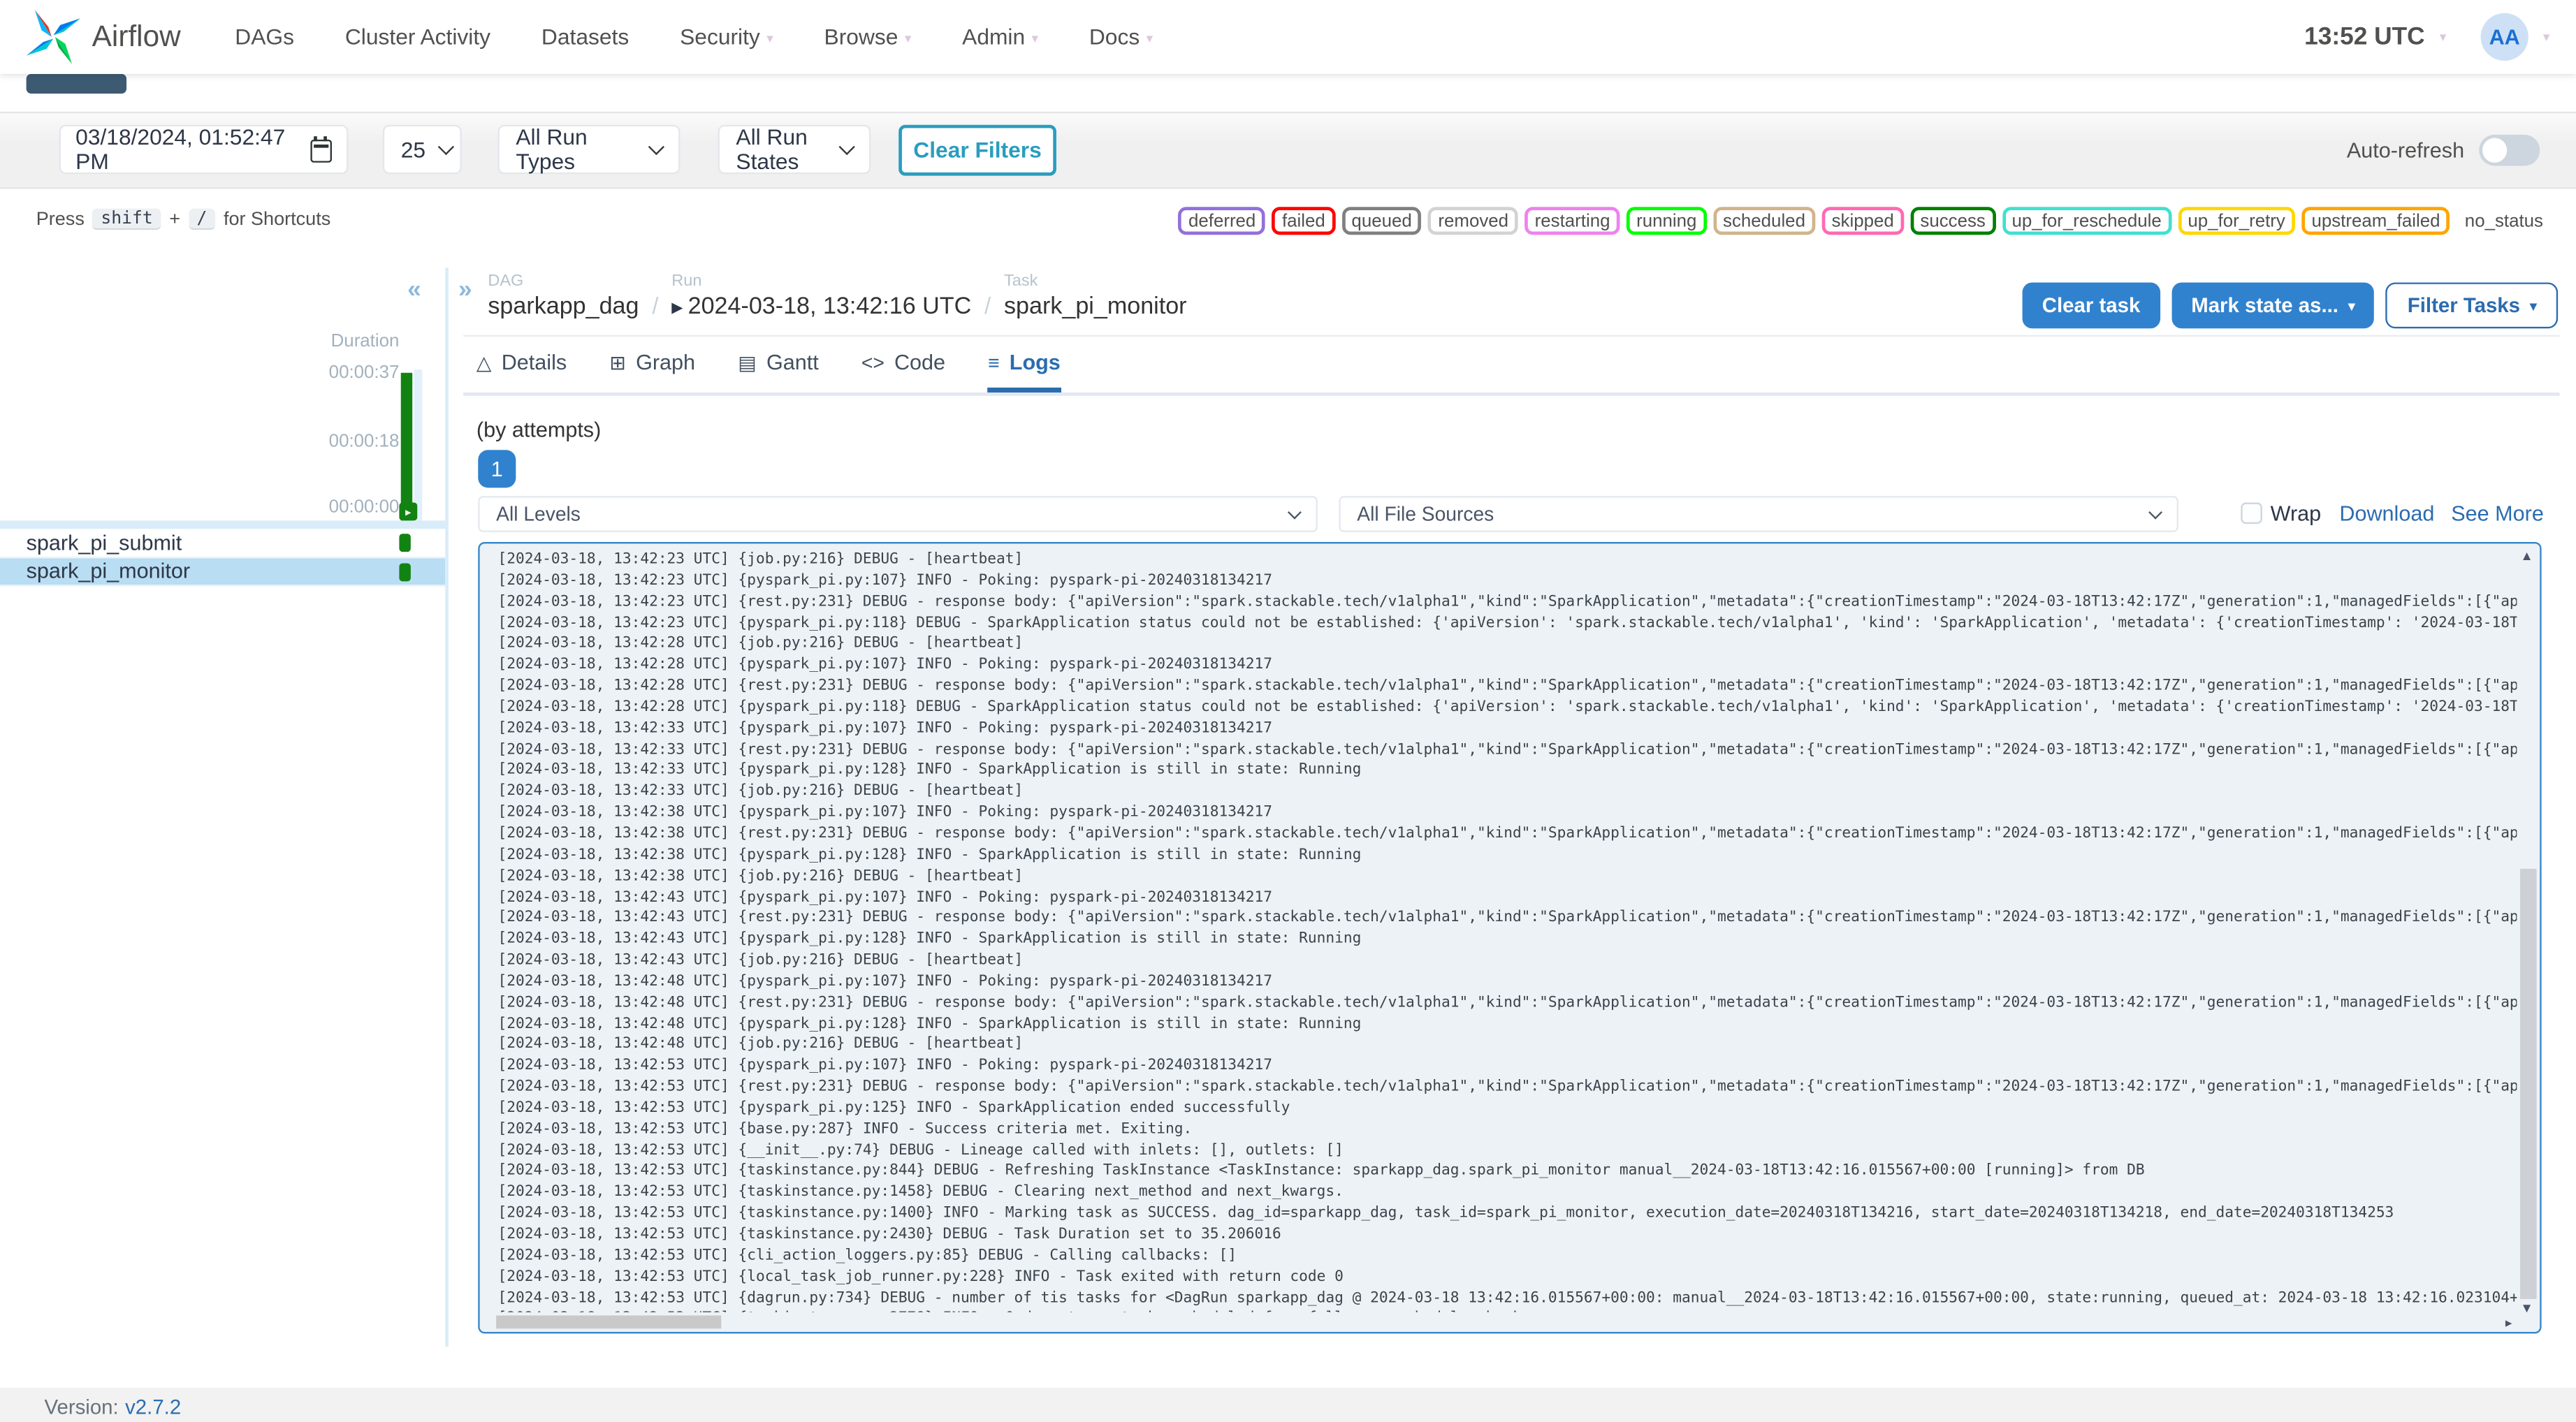 The height and width of the screenshot is (1422, 2576). Describe the element at coordinates (264, 36) in the screenshot. I see `nav-menu-item: DAGs▾` at that location.